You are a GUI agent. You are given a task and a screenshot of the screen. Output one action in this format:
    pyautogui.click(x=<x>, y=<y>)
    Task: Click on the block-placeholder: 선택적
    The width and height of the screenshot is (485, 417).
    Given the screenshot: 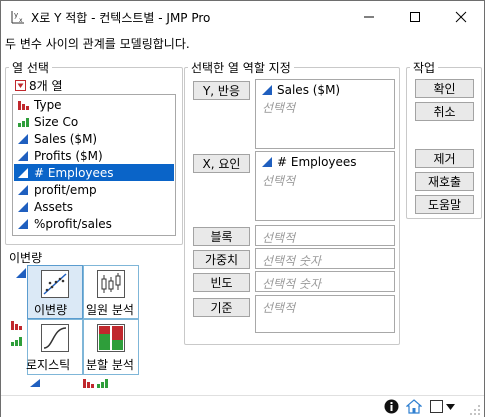 What is the action you would take?
    pyautogui.click(x=279, y=238)
    